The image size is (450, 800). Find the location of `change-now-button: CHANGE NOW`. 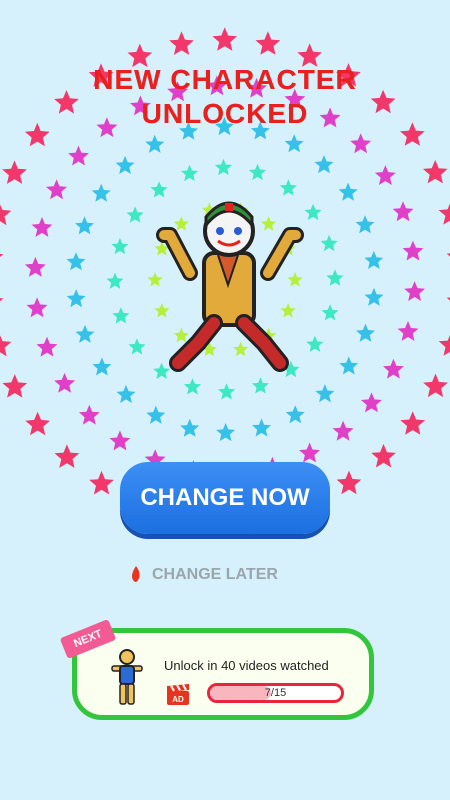

change-now-button: CHANGE NOW is located at coordinates (225, 498).